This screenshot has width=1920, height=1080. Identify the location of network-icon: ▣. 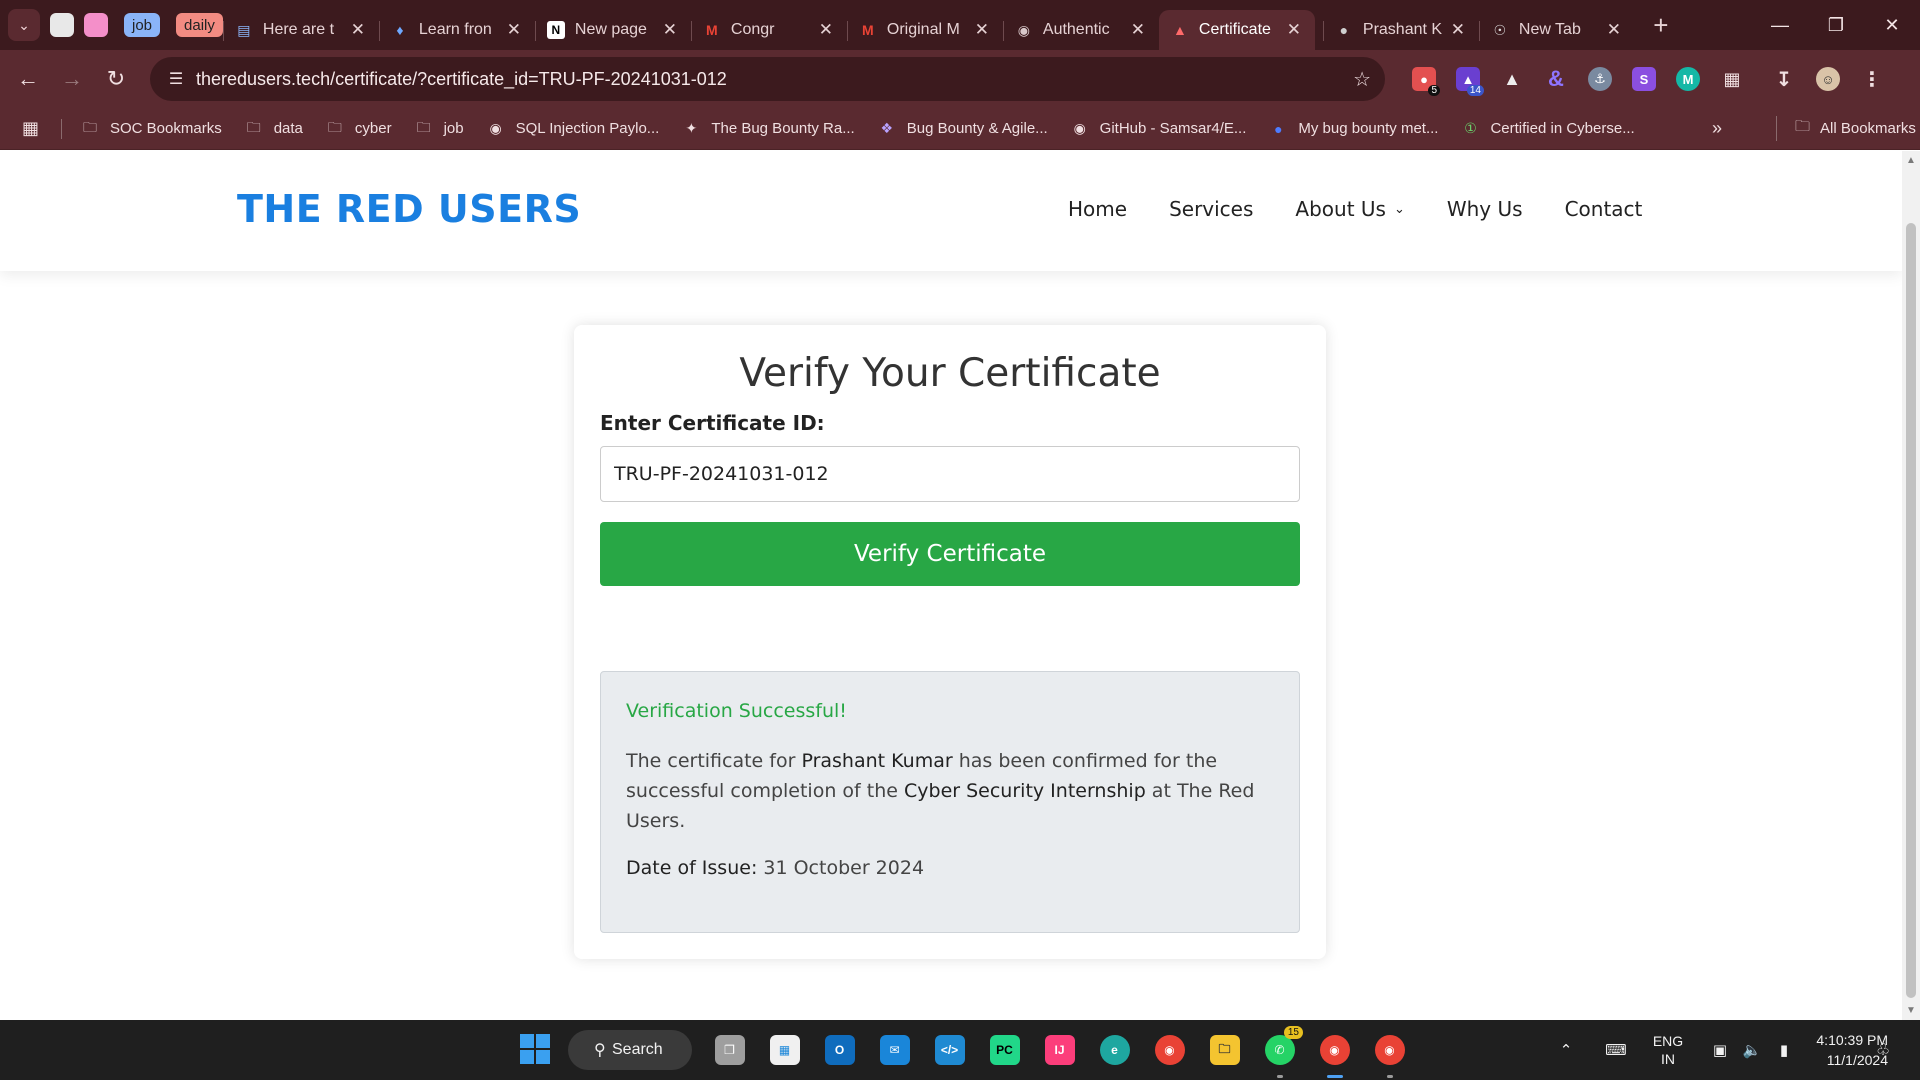
(1720, 1050).